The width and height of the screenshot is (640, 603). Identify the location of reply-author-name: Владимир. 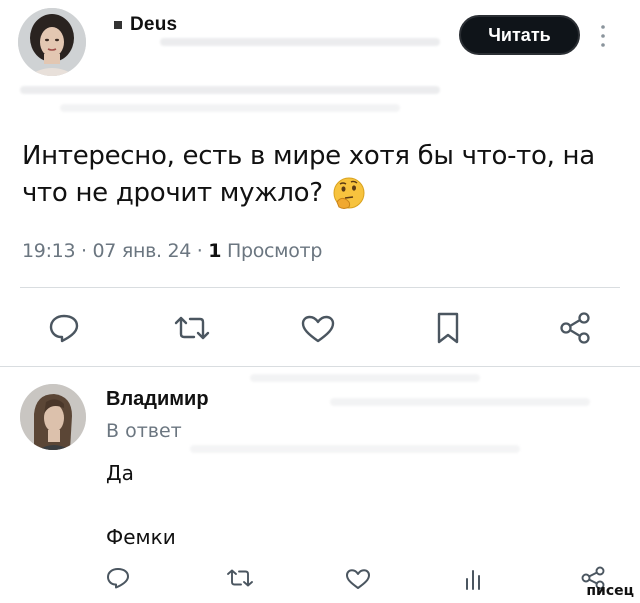
(157, 399).